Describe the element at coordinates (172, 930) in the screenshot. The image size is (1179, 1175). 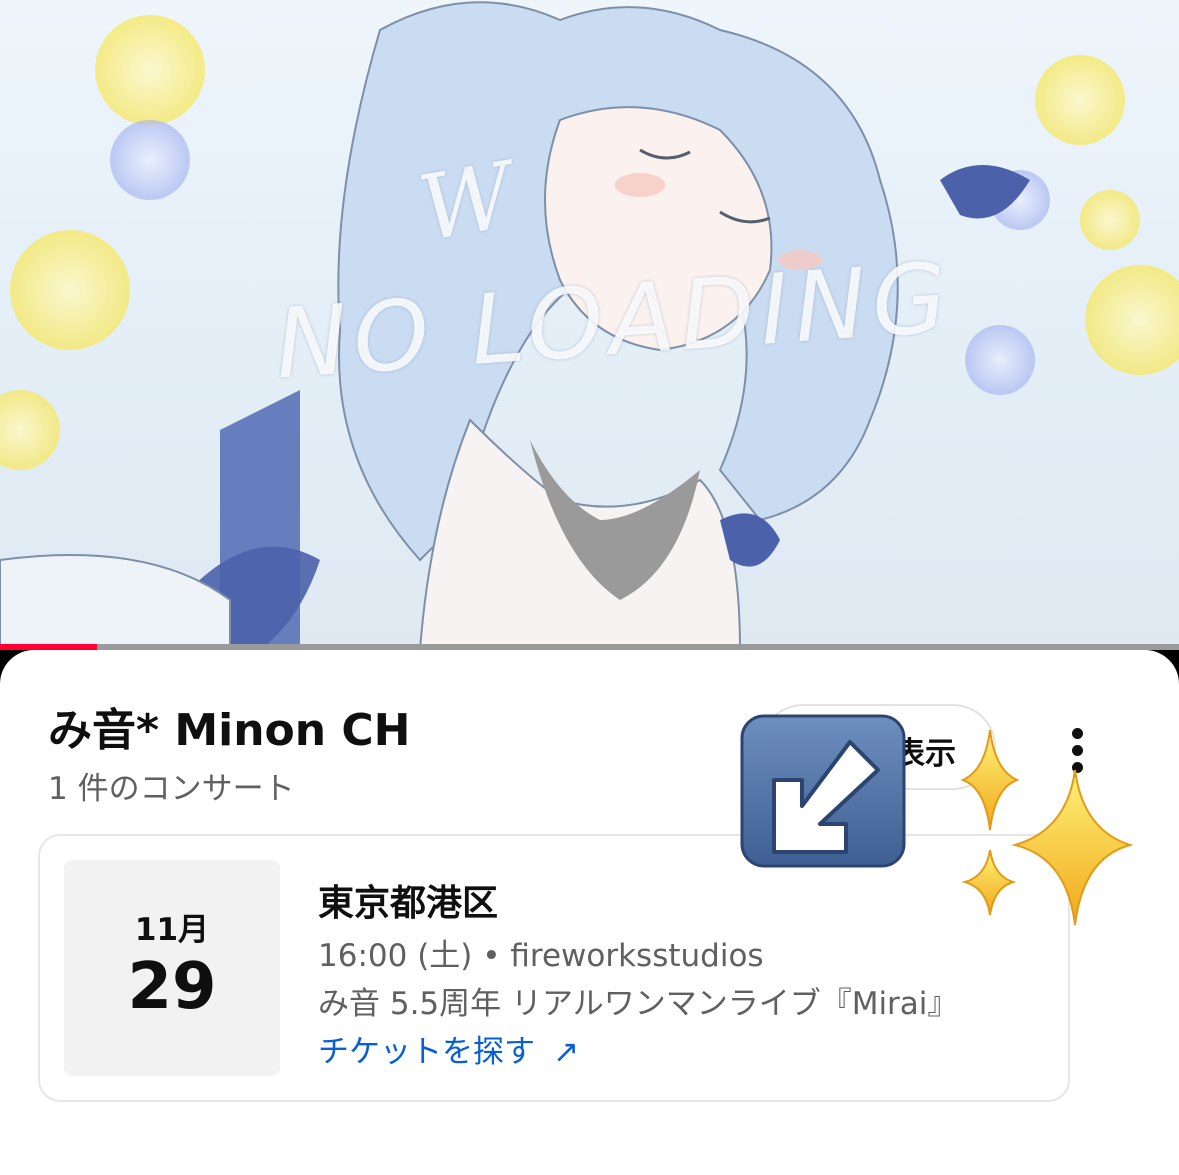
I see `event-month: 11月` at that location.